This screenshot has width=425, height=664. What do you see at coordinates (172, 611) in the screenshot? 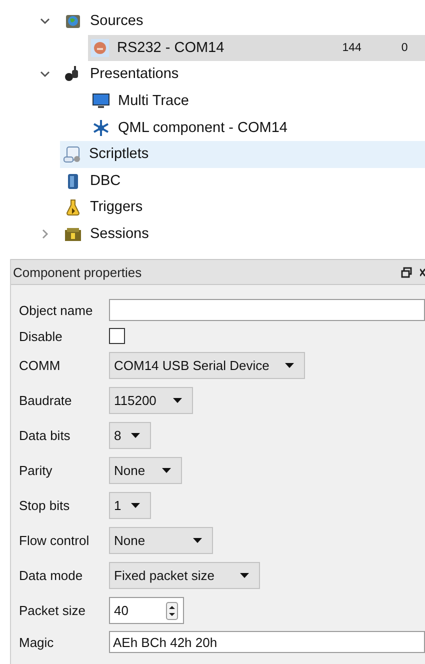
I see `spin-arrows-icon` at bounding box center [172, 611].